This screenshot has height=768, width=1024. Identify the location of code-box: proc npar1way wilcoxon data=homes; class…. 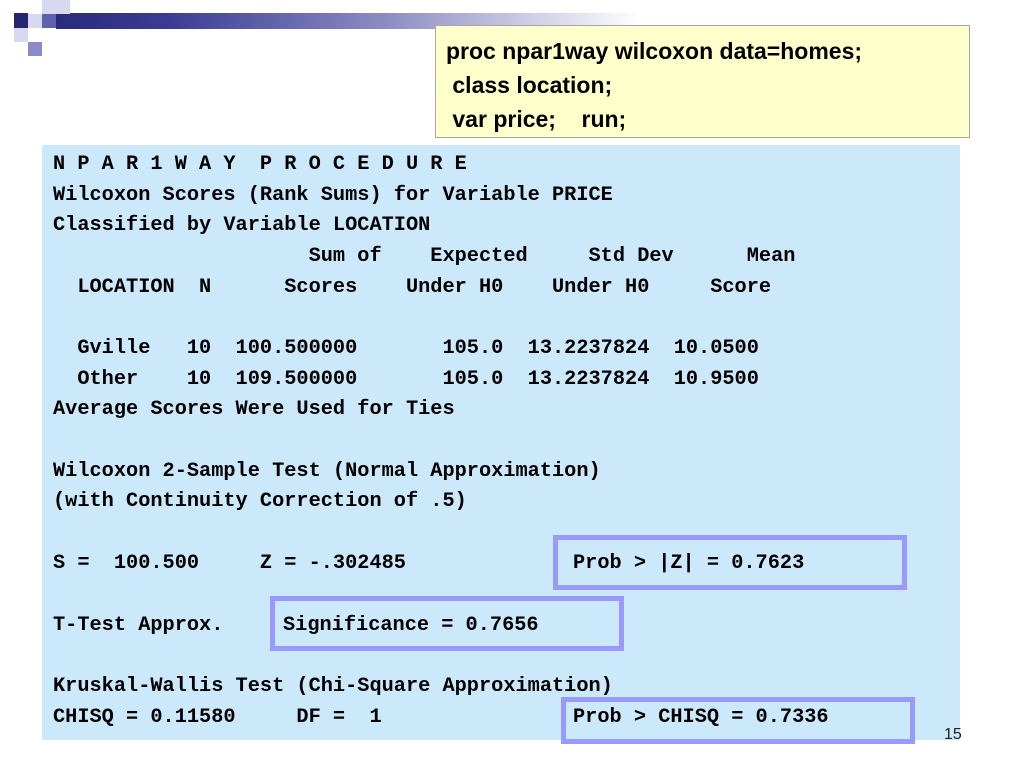
(702, 81).